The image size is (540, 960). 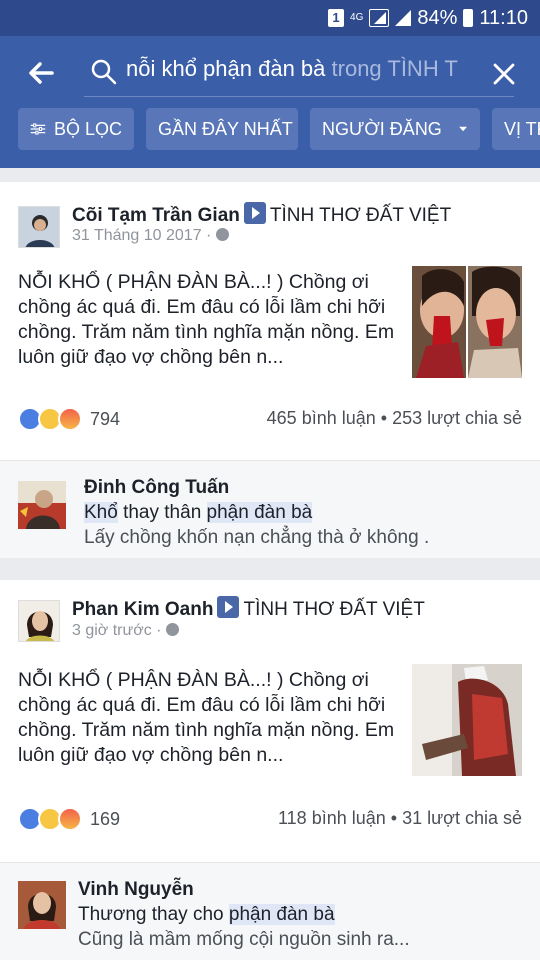 I want to click on recent-chip: GẦN ĐÂY NHẤT, so click(x=222, y=129).